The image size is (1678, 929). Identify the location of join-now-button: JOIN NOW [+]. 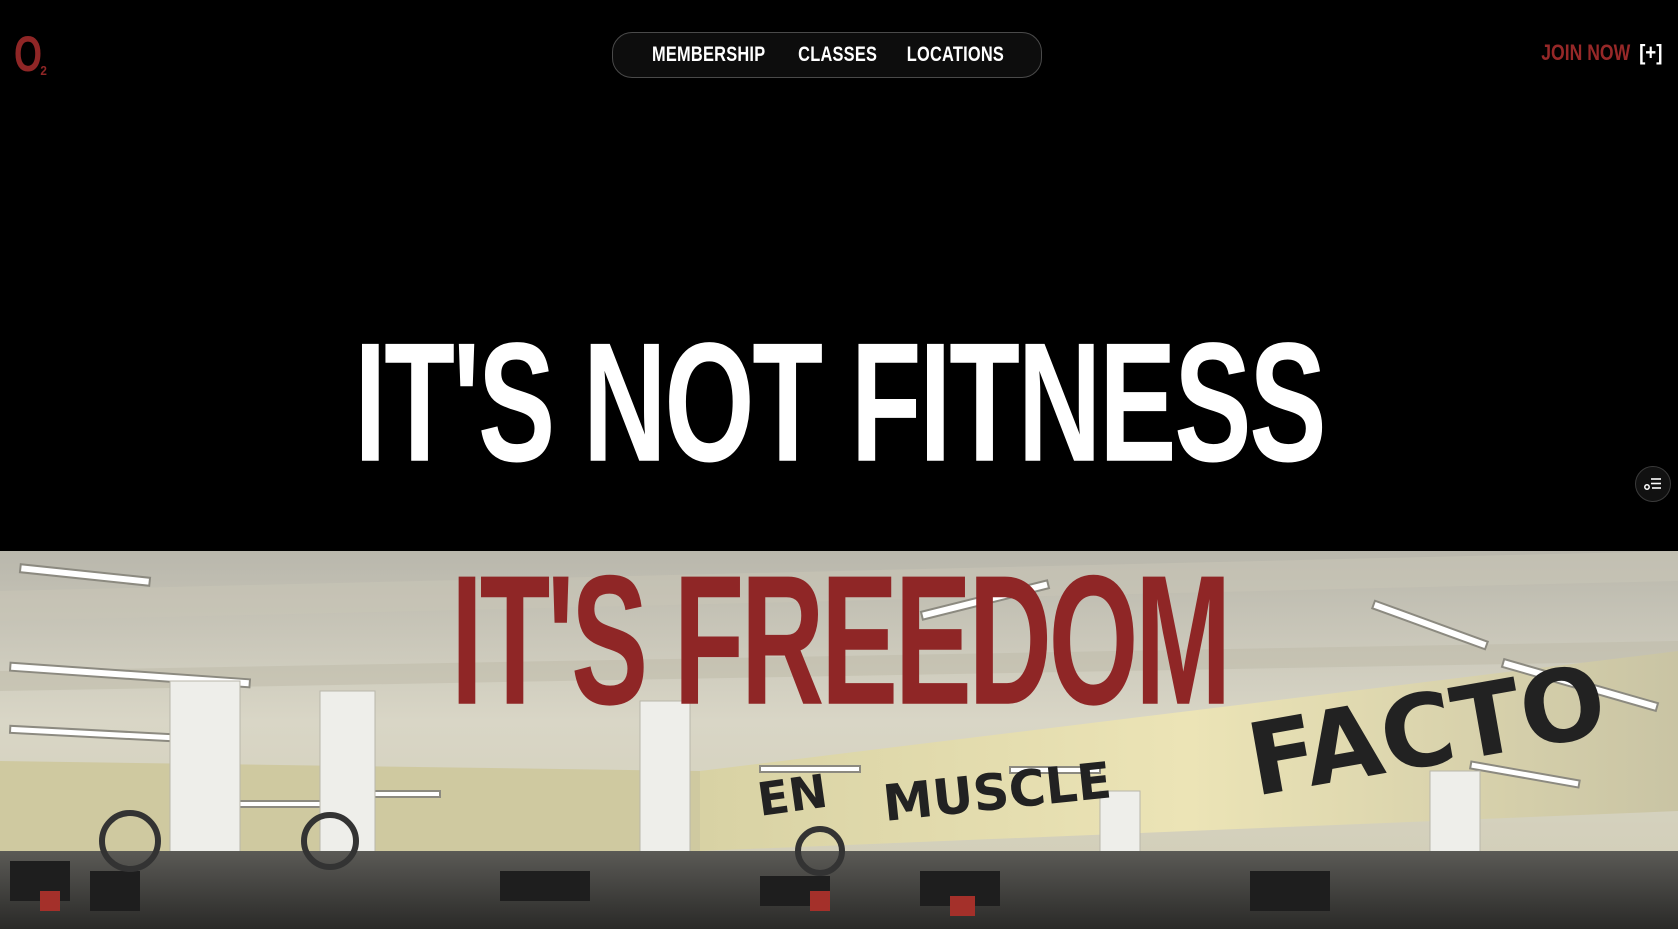
(1591, 53).